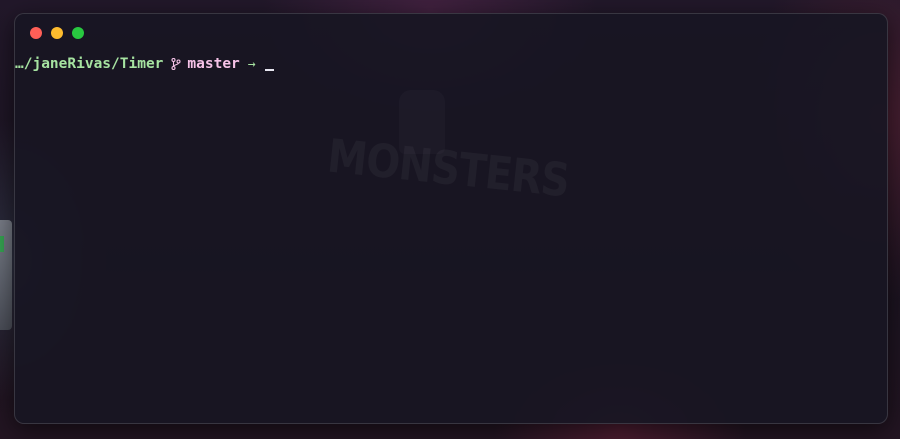  I want to click on git-branch-icon, so click(176, 64).